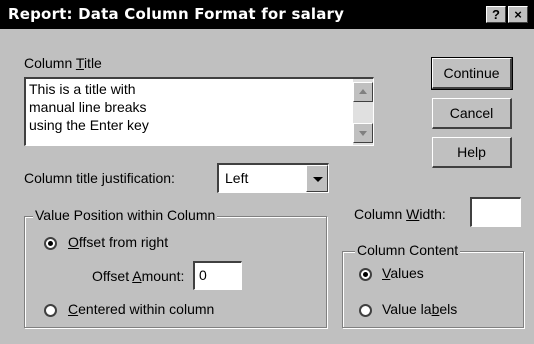  I want to click on close-button: ×, so click(518, 14).